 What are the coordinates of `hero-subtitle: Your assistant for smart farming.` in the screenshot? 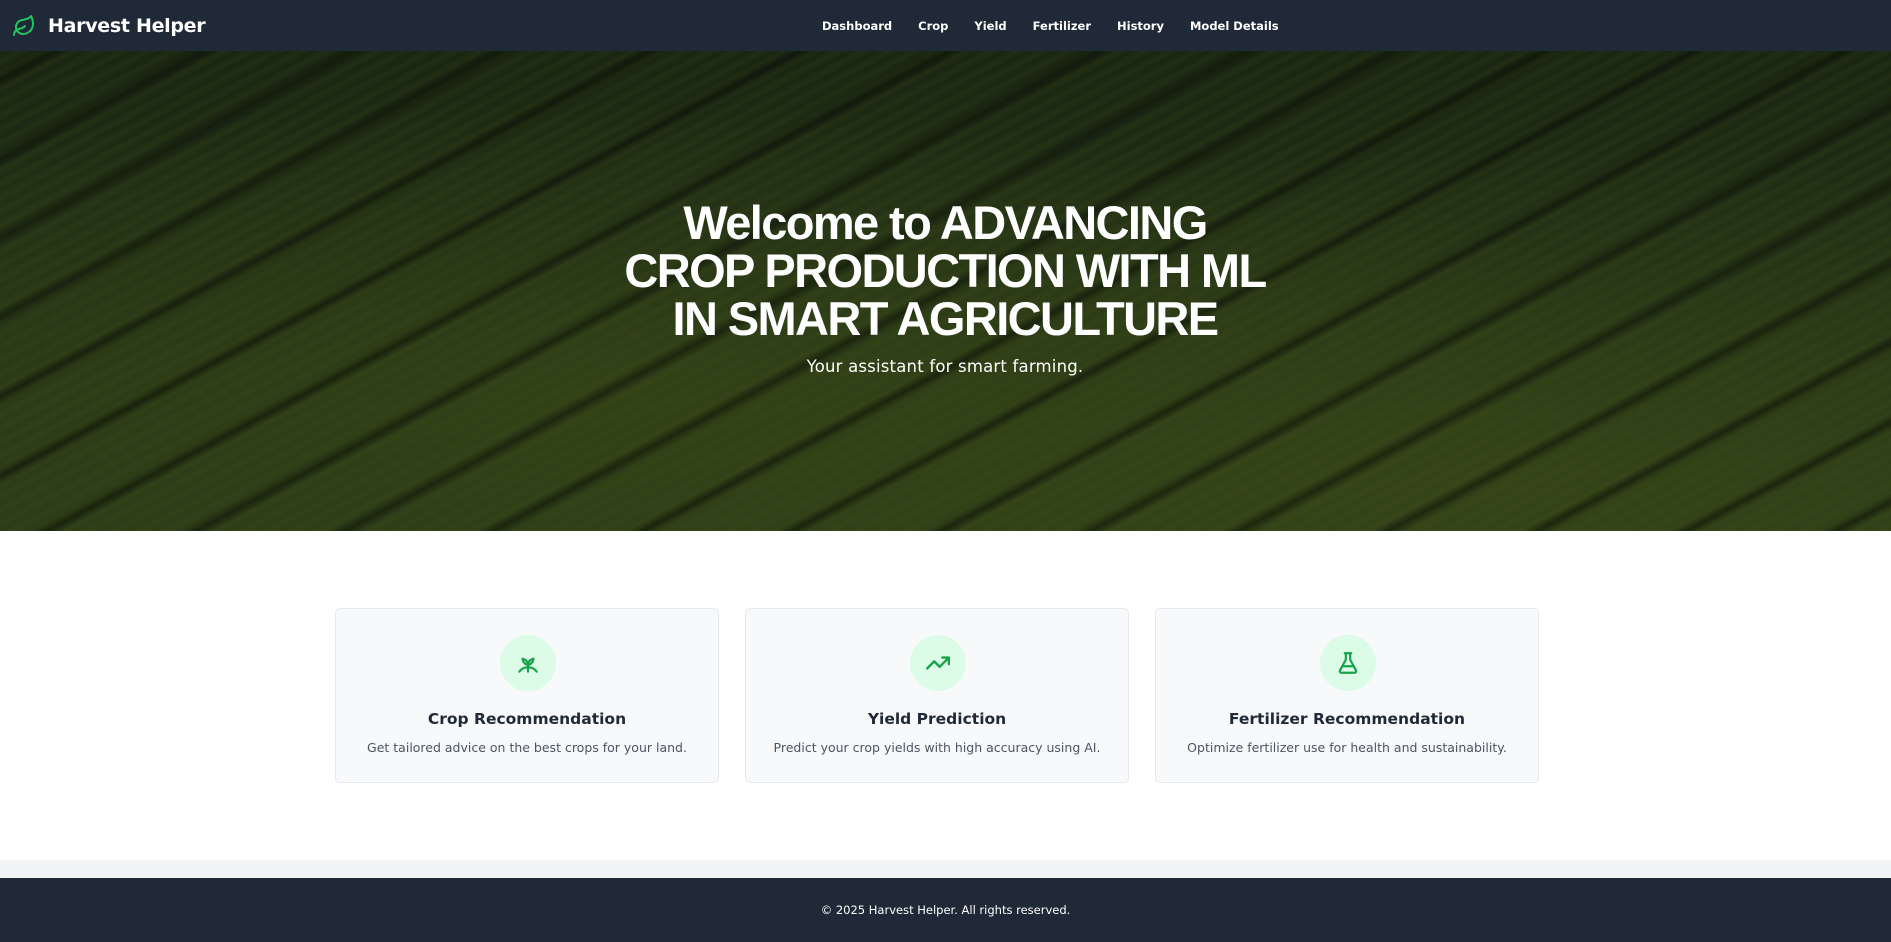 It's located at (945, 366).